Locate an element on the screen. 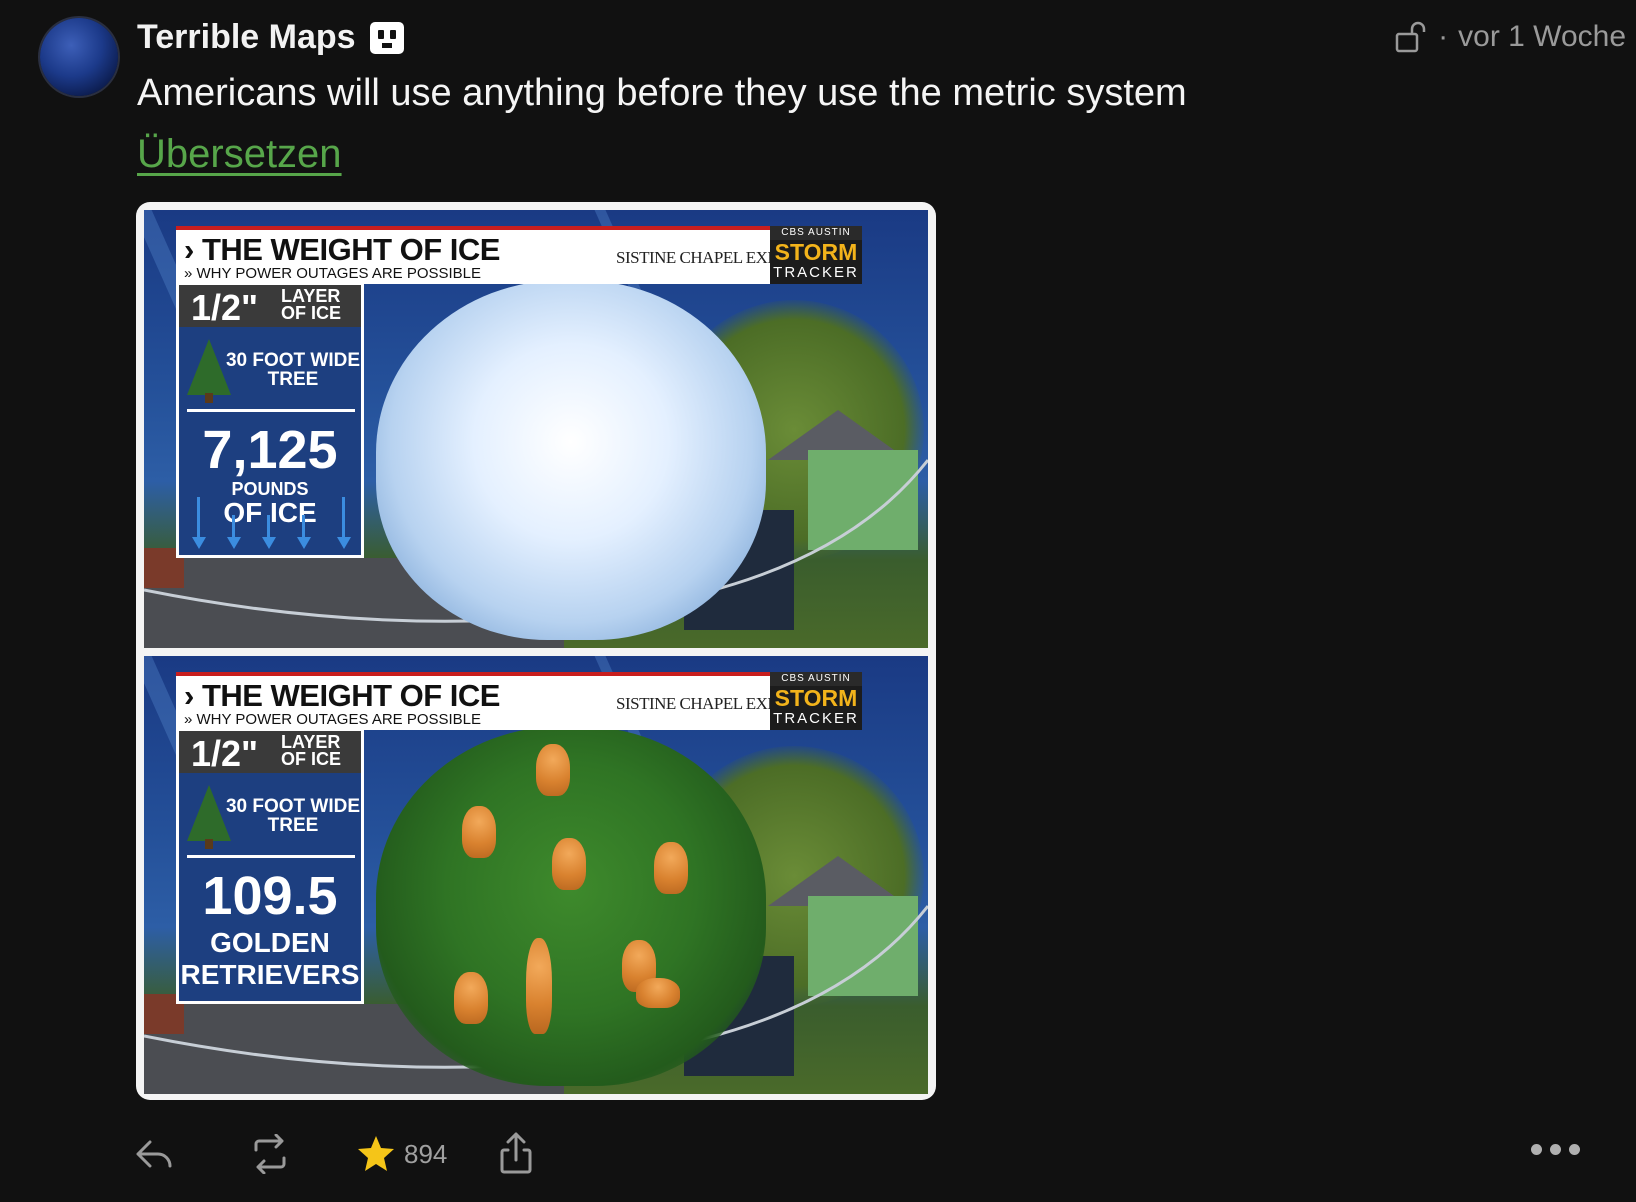 The image size is (1636, 1202). weight-value: 7,125 is located at coordinates (270, 450).